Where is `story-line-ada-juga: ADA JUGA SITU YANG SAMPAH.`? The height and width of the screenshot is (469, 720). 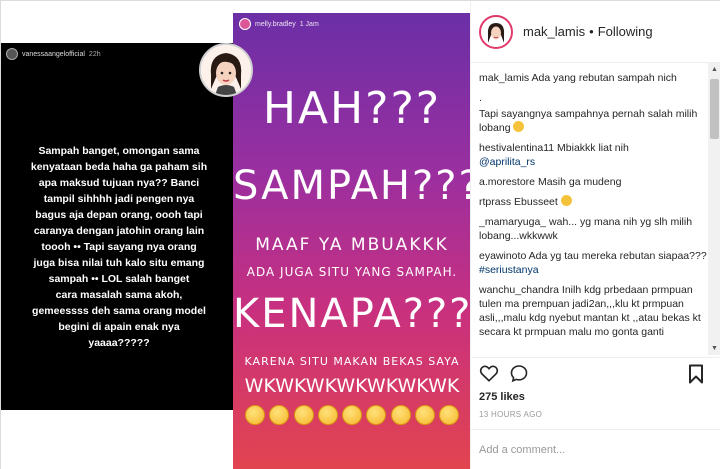
story-line-ada-juga: ADA JUGA SITU YANG SAMPAH. is located at coordinates (352, 272).